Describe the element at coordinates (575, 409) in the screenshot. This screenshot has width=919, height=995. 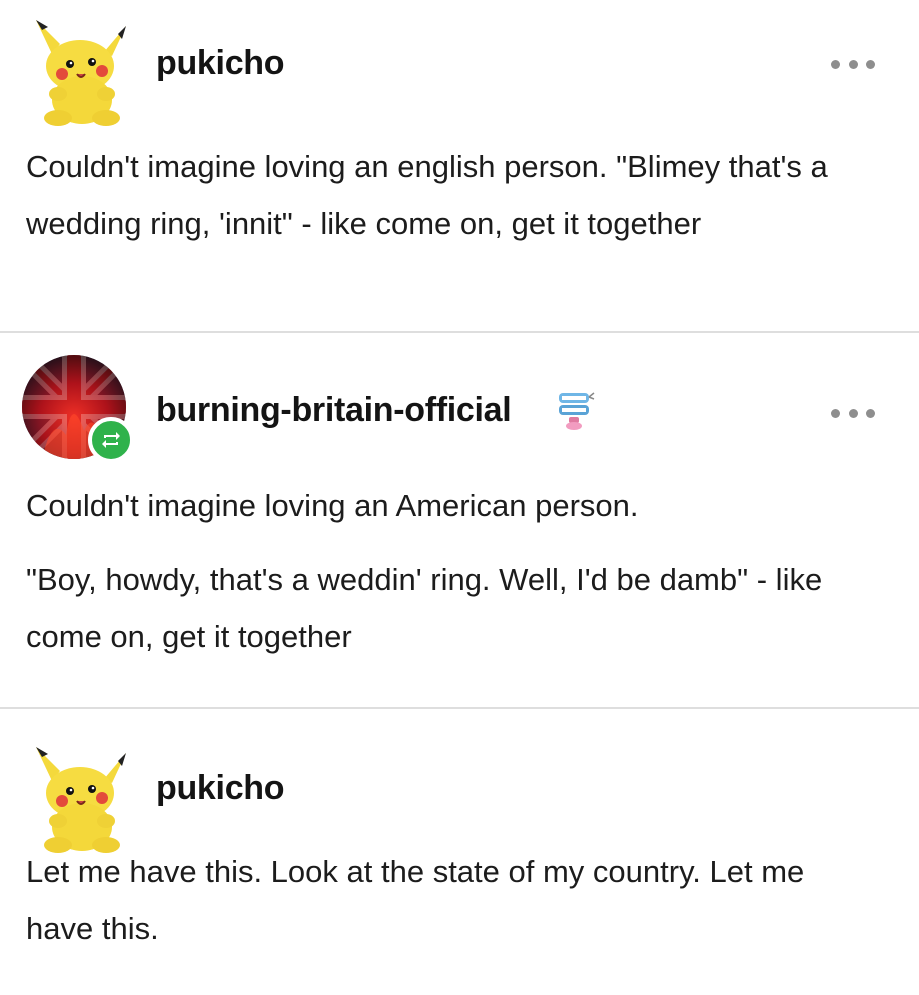
I see `chattering-teeth-icon` at that location.